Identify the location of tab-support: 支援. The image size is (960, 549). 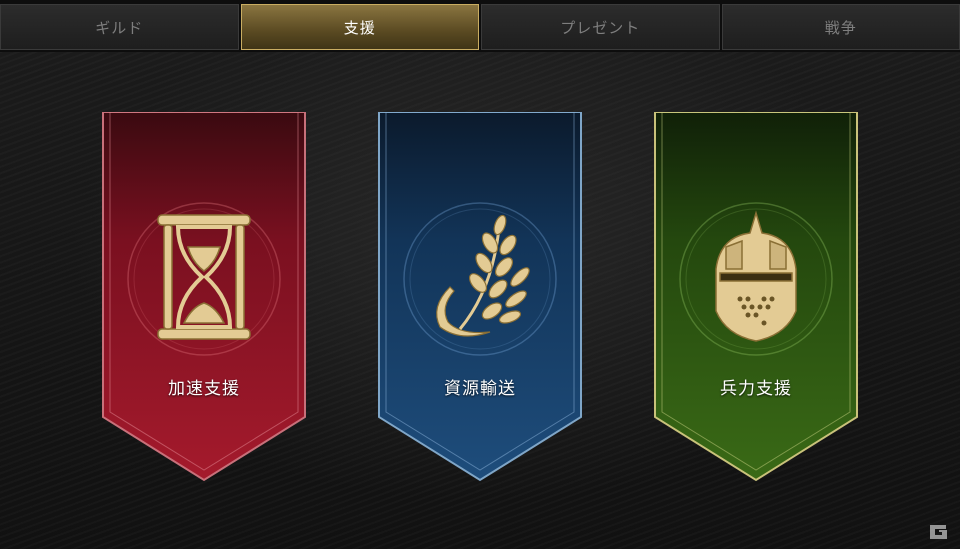
(359, 27).